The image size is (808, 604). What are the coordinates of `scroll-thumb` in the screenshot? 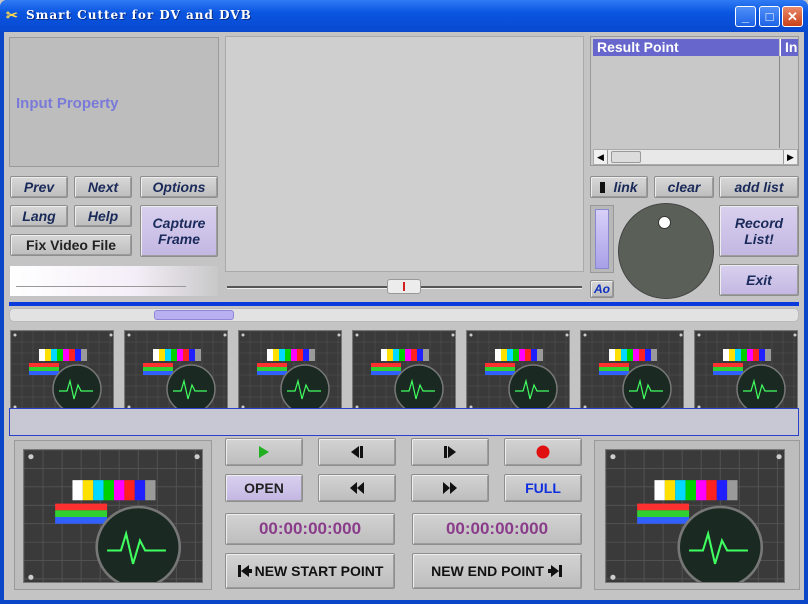 It's located at (626, 157).